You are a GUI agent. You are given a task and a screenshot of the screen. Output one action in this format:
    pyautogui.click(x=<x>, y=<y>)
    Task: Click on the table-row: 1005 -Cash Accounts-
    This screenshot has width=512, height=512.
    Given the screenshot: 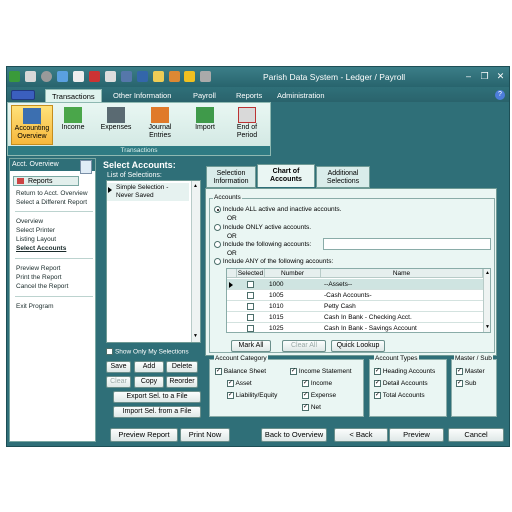 What is the action you would take?
    pyautogui.click(x=355, y=295)
    